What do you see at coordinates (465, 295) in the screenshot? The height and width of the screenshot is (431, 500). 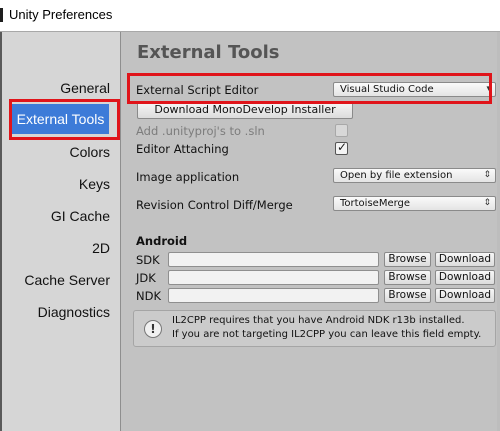 I see `ndk-download-button: Download` at bounding box center [465, 295].